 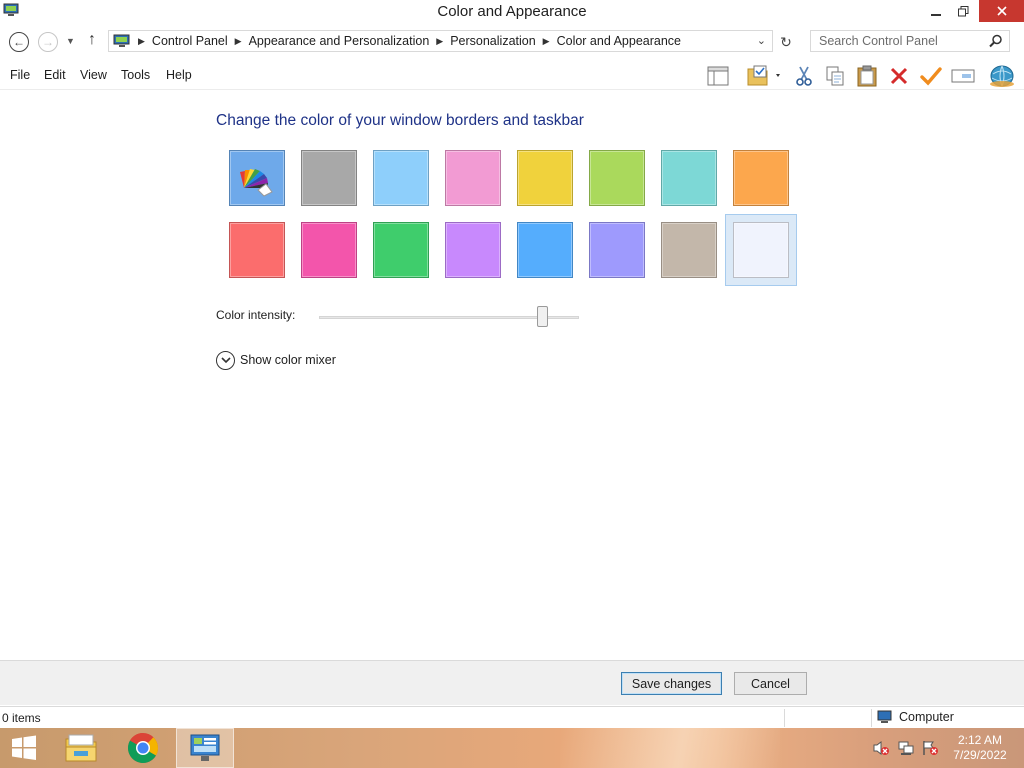 I want to click on search-box, so click(x=910, y=41).